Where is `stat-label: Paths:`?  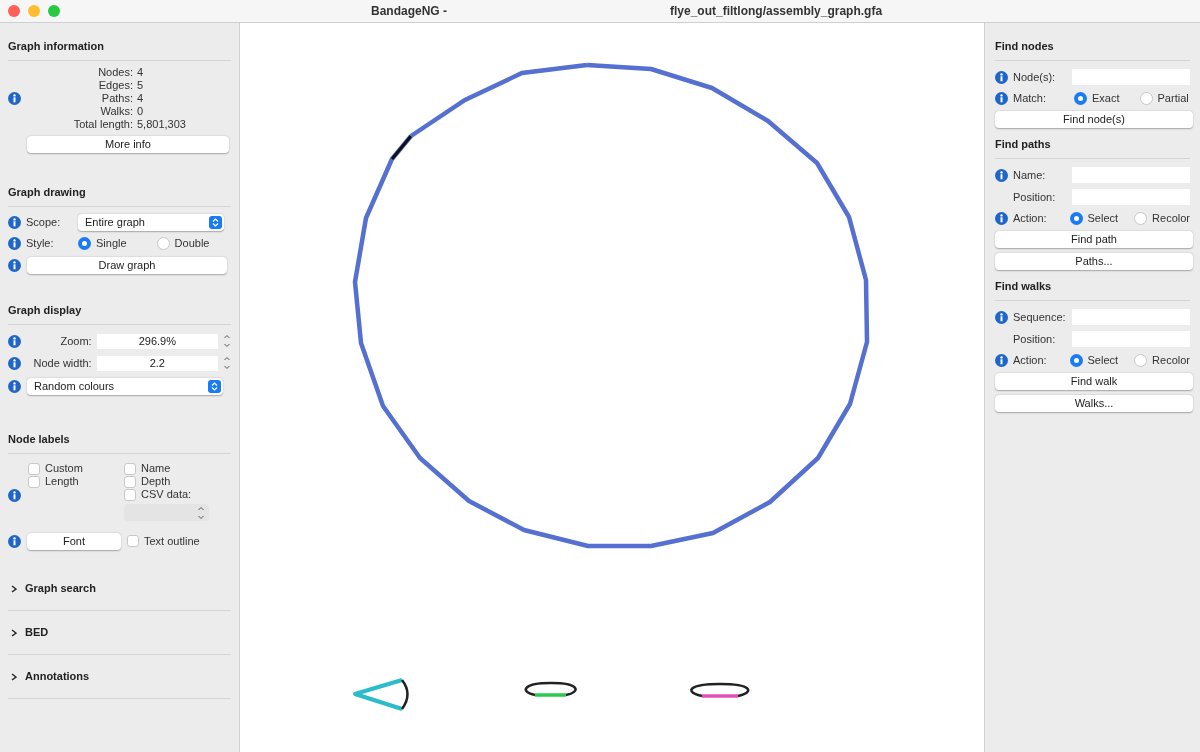
stat-label: Paths: is located at coordinates (117, 98).